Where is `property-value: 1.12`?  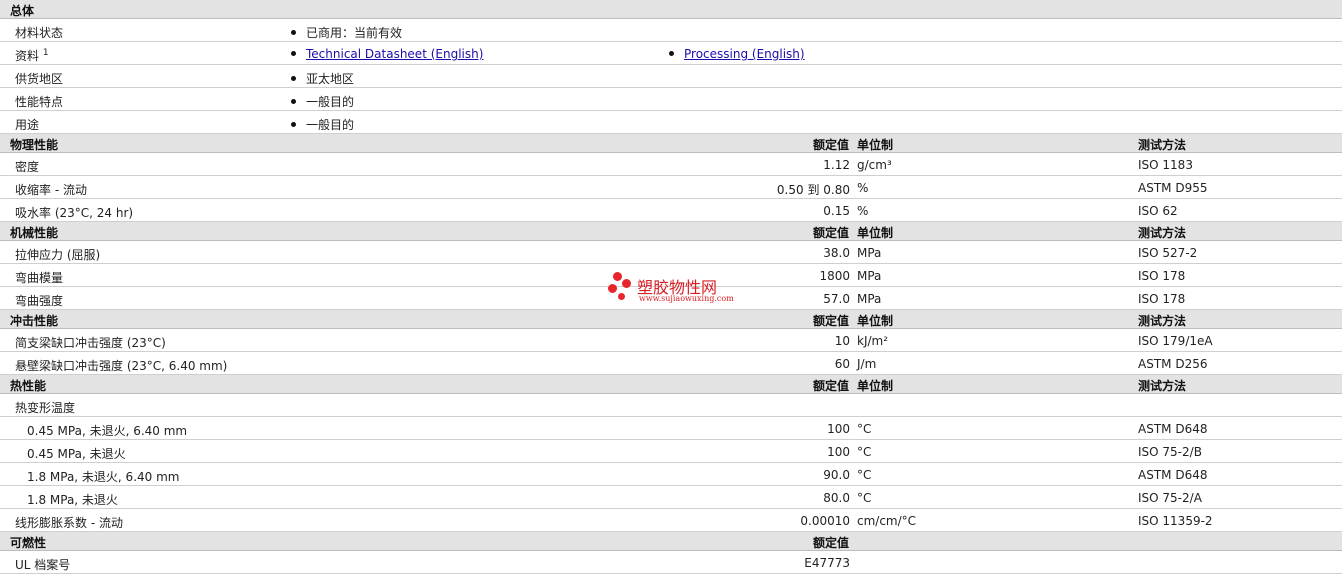 property-value: 1.12 is located at coordinates (836, 165).